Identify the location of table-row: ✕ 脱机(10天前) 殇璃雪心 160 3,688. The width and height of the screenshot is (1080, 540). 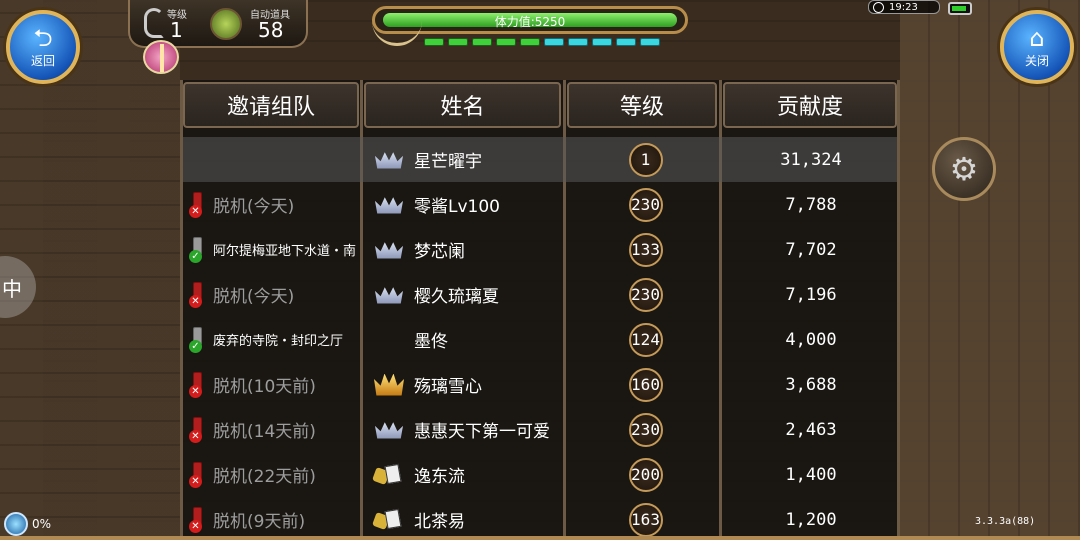
(540, 384).